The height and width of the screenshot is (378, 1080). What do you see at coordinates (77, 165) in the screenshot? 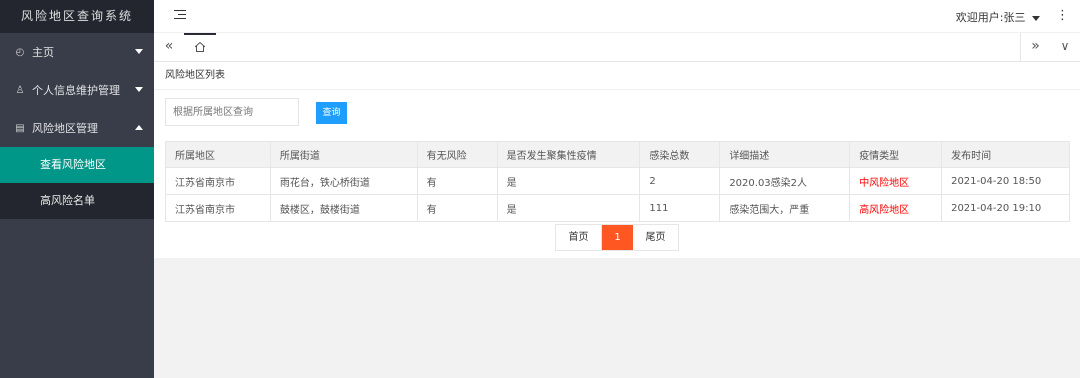
I see `sidebar-subitem-view-risk-areas: 查看风险地区` at bounding box center [77, 165].